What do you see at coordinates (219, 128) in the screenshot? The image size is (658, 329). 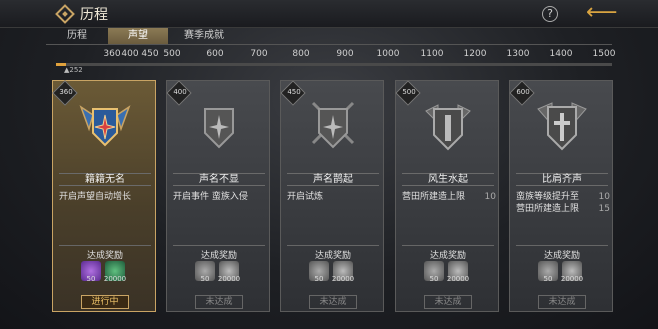 I see `shield-icon` at bounding box center [219, 128].